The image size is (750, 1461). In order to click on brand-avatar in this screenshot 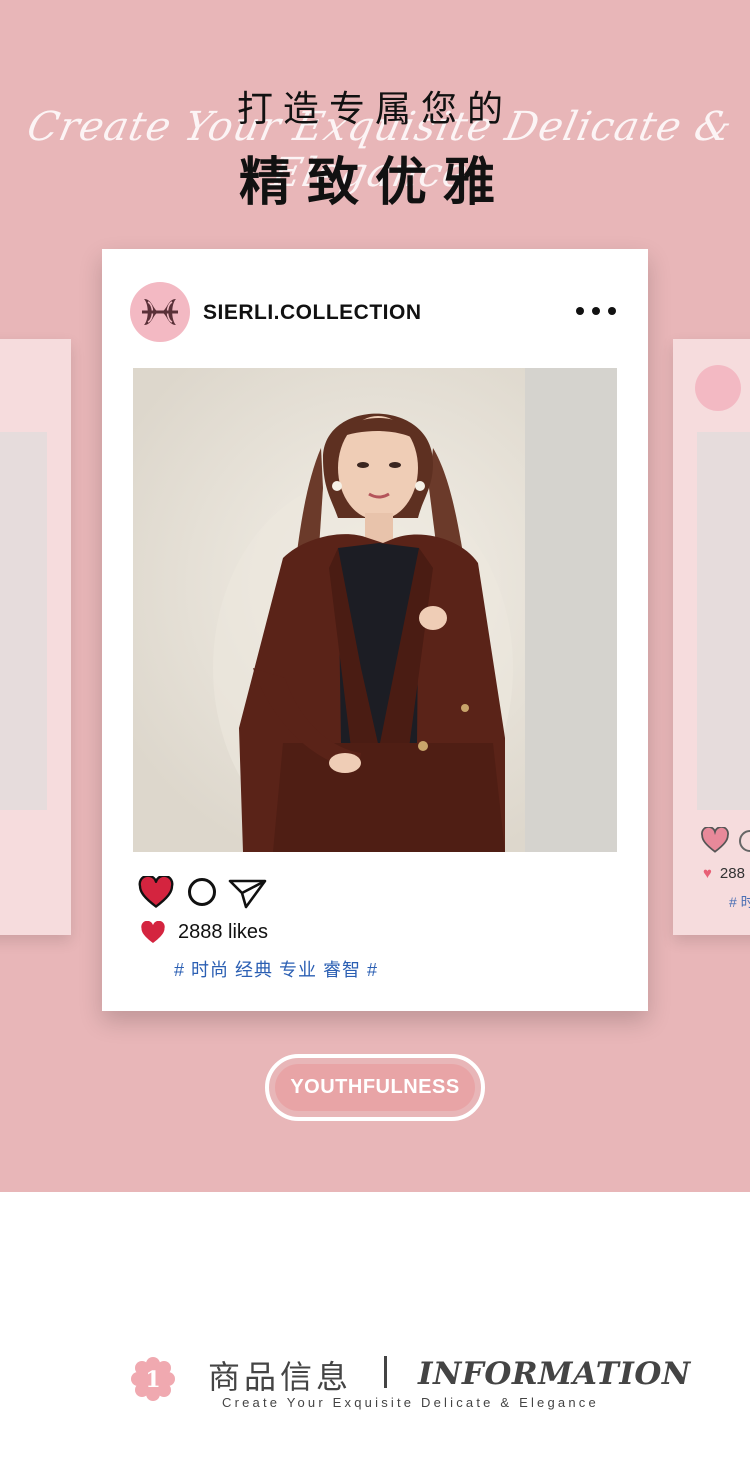, I will do `click(160, 312)`.